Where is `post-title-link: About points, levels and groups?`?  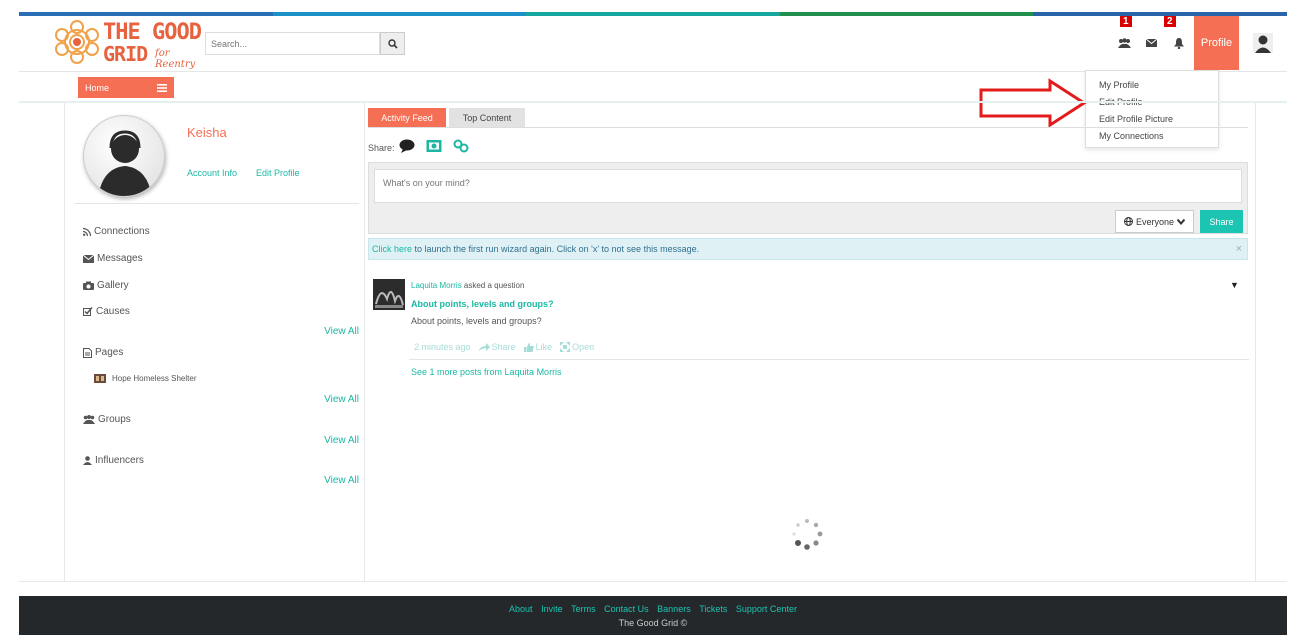
post-title-link: About points, levels and groups? is located at coordinates (482, 304).